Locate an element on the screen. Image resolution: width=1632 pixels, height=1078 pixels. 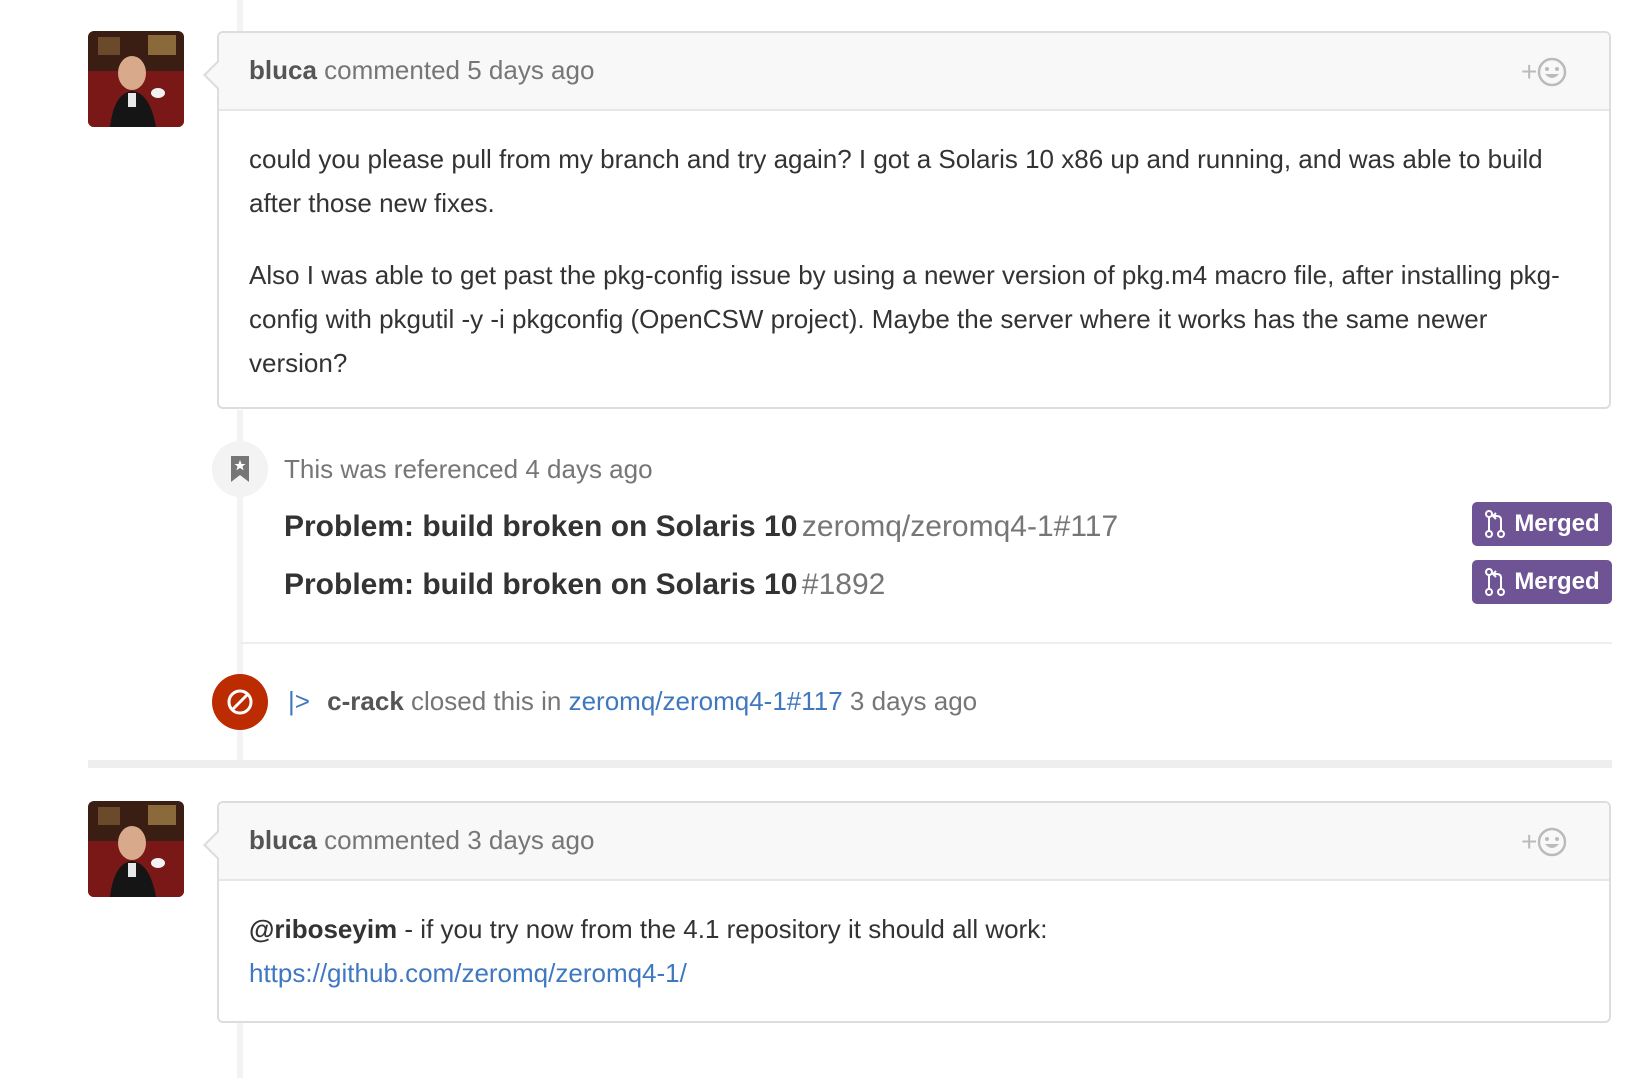
comment-header: bluca commented 5 days ago + is located at coordinates (914, 72).